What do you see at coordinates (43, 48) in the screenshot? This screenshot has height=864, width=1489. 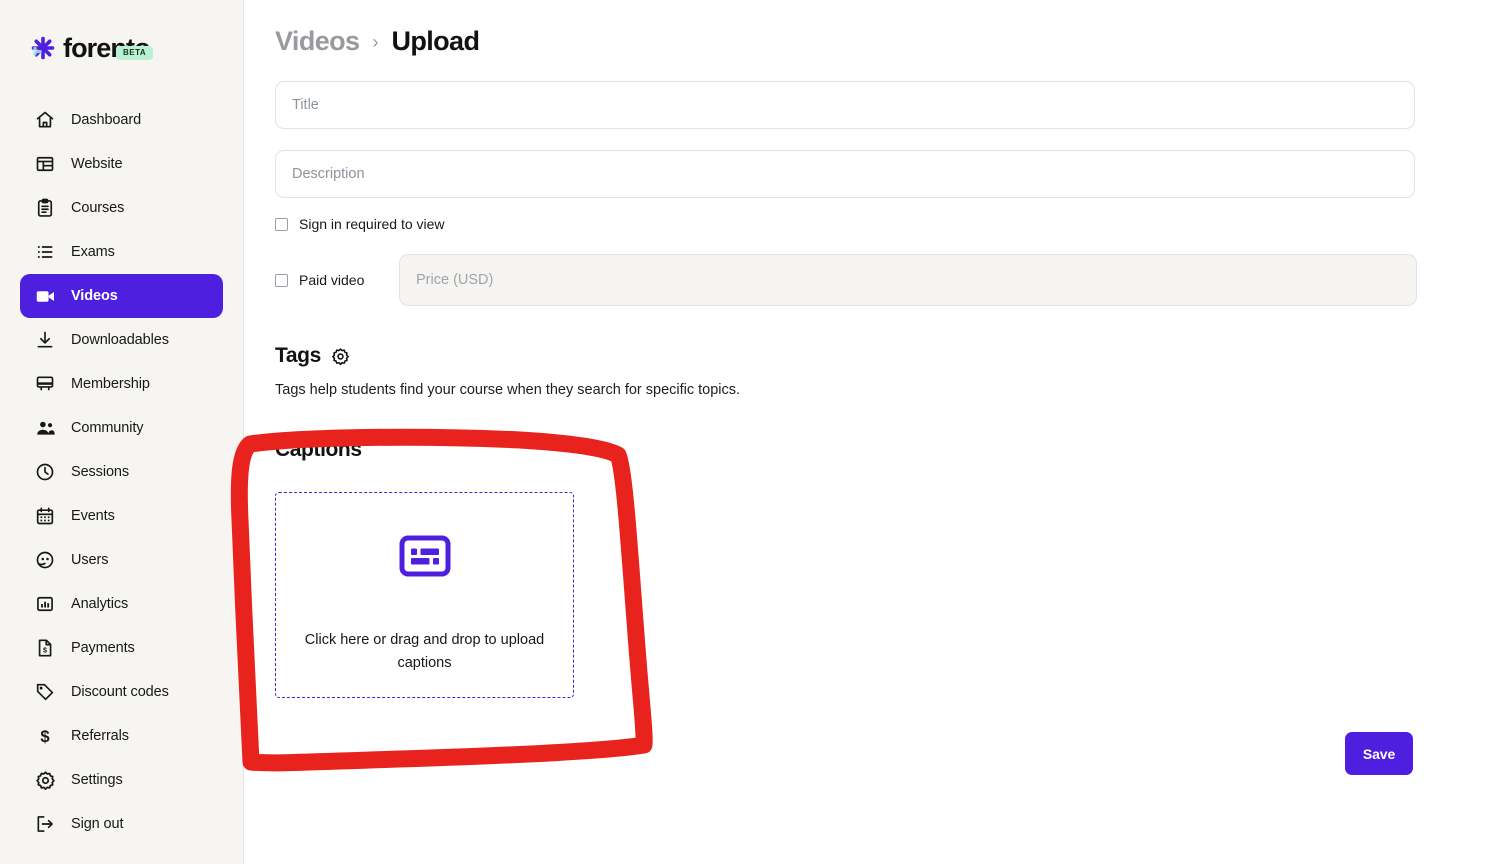 I see `asterisk-icon` at bounding box center [43, 48].